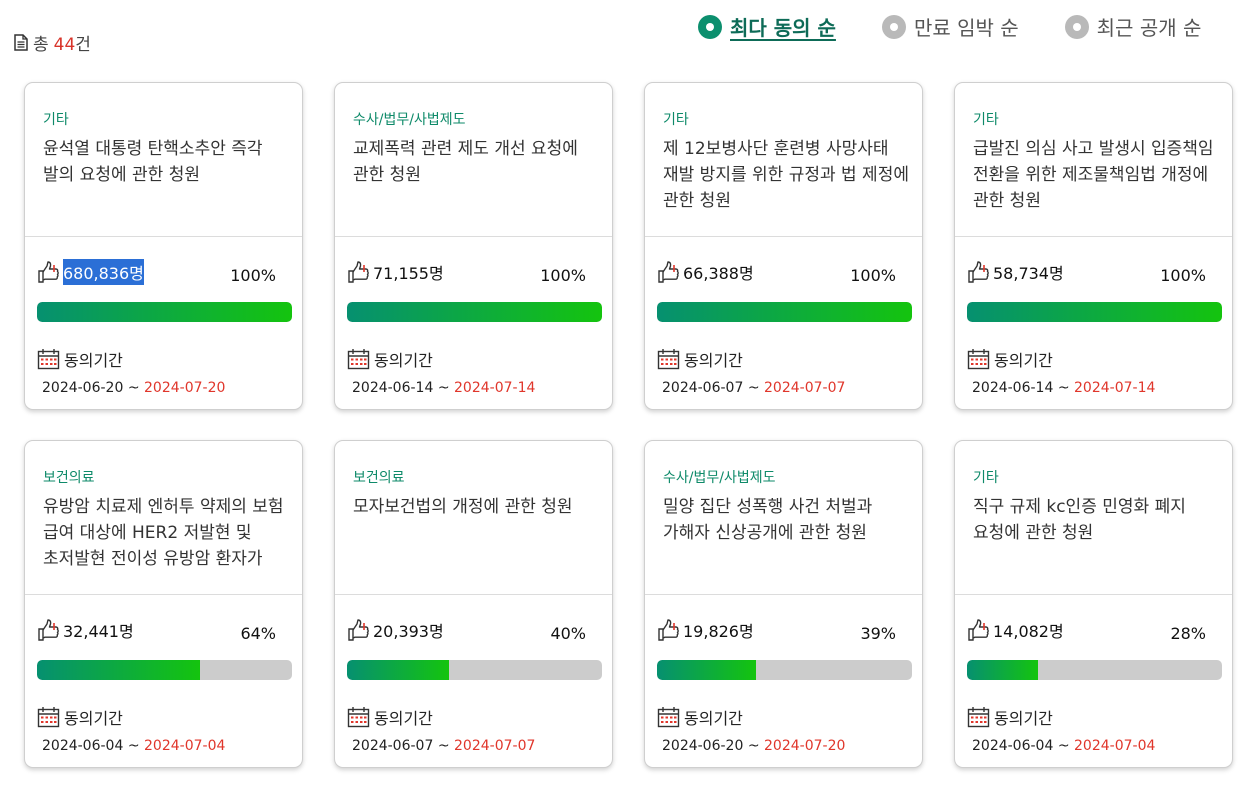 The height and width of the screenshot is (787, 1257). I want to click on petition-title: 모자보건법의 개정에 관한 청원, so click(476, 533).